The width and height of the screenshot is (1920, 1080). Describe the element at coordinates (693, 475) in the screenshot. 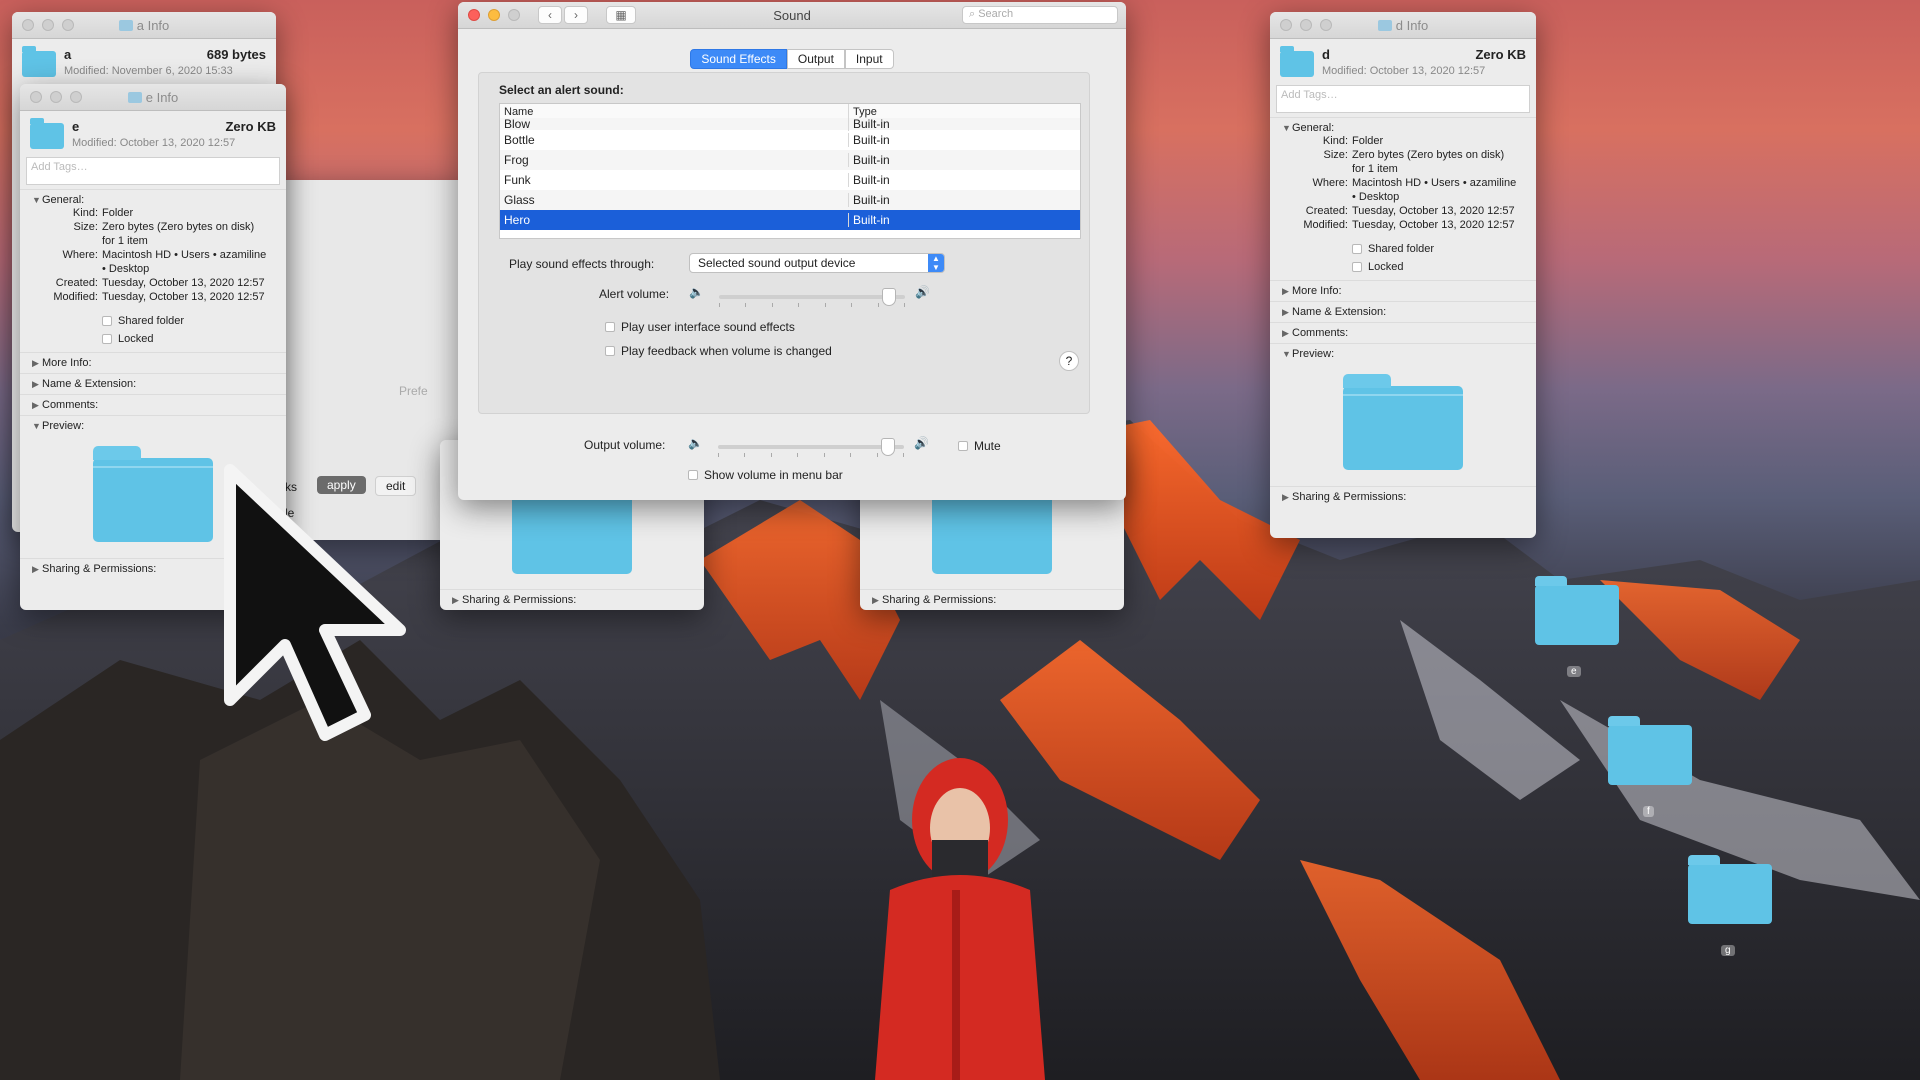

I see `show-volume-menubar-checkbox` at that location.